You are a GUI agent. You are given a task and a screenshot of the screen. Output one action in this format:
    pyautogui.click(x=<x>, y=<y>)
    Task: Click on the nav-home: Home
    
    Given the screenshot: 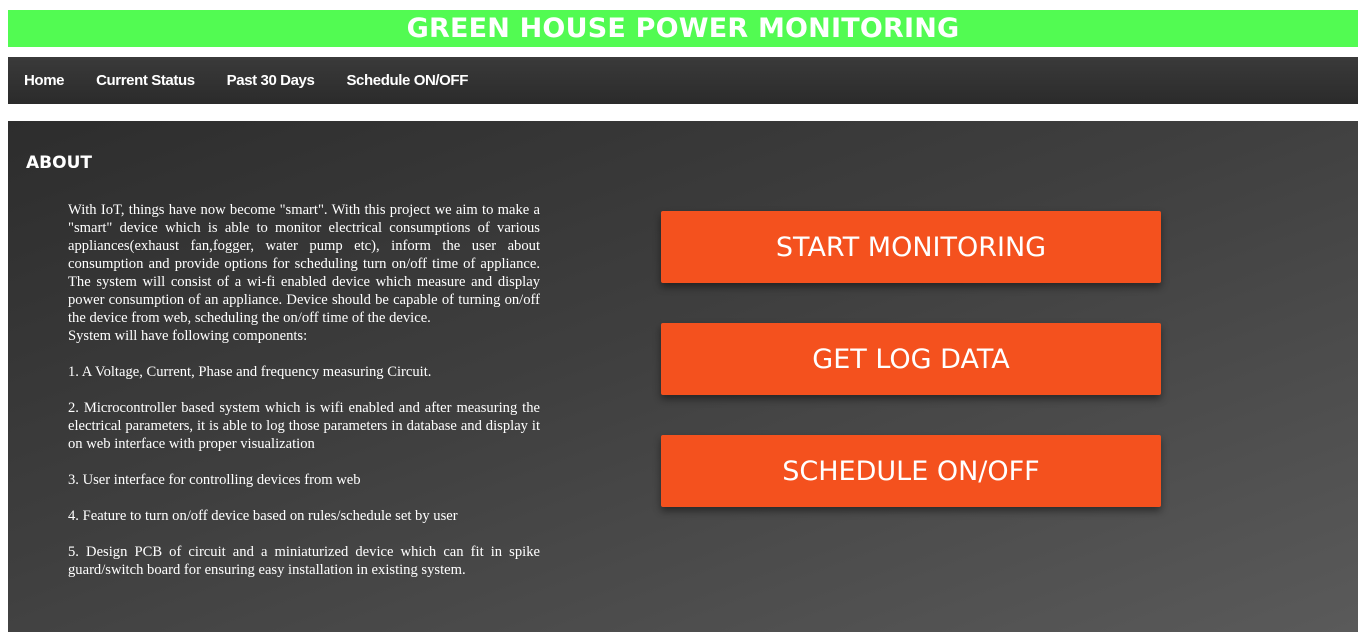 What is the action you would take?
    pyautogui.click(x=44, y=80)
    